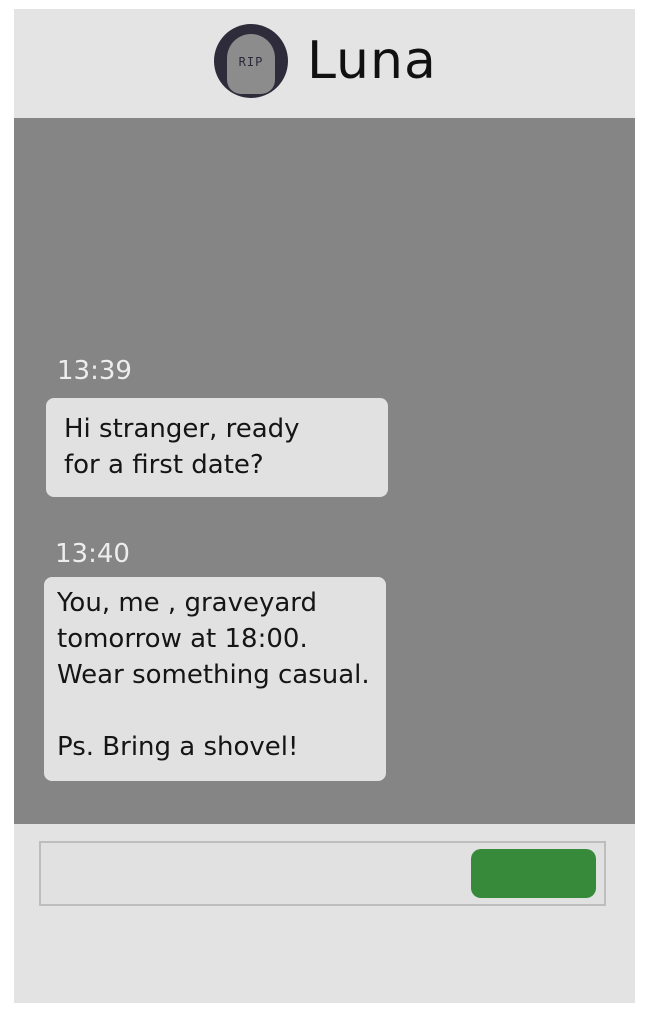 This screenshot has height=1012, width=649. Describe the element at coordinates (372, 61) in the screenshot. I see `contact-name: Luna` at that location.